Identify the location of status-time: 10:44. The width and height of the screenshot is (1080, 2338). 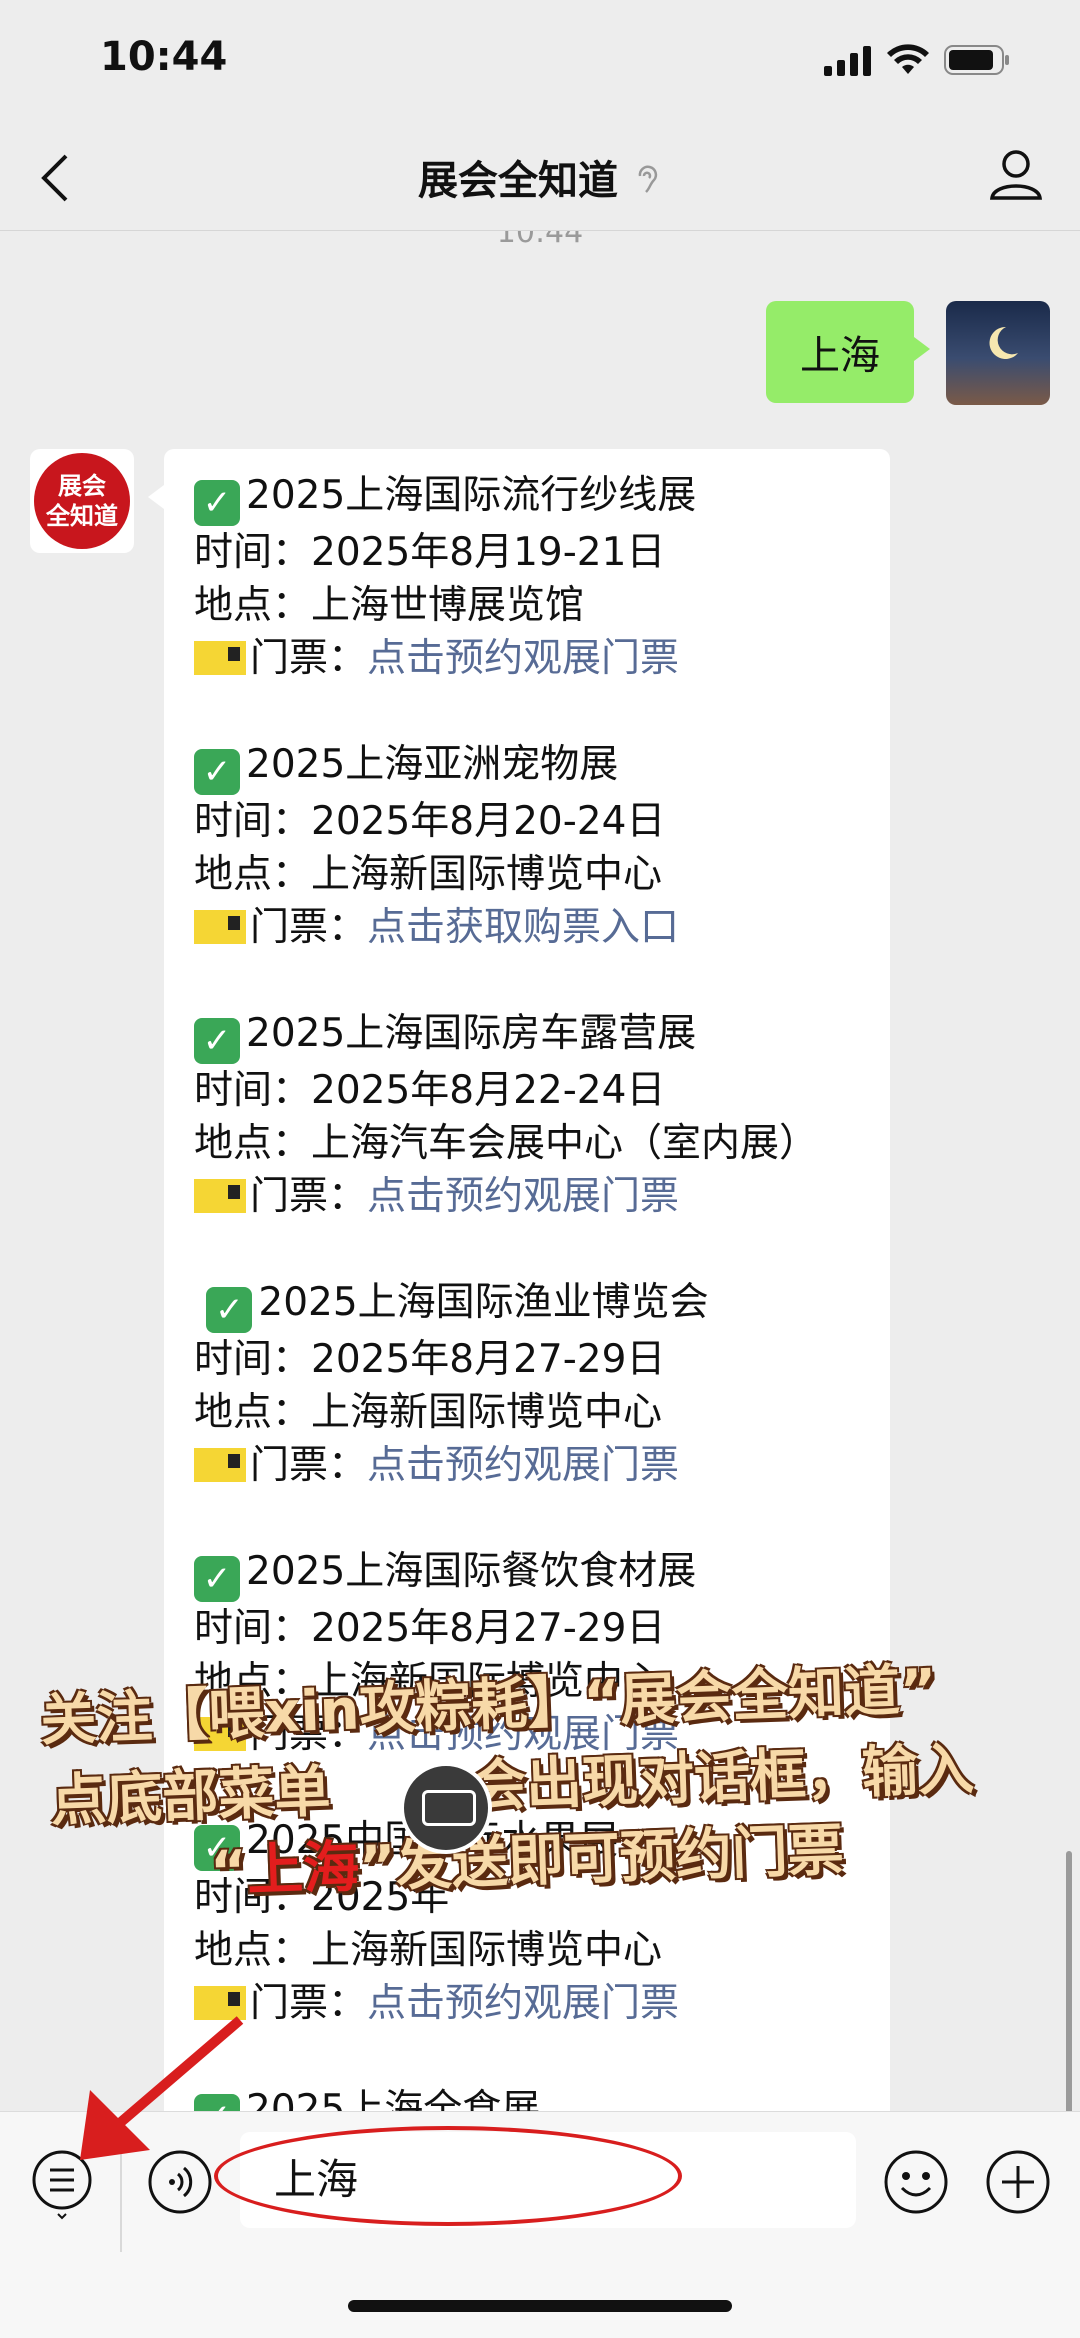
(164, 57).